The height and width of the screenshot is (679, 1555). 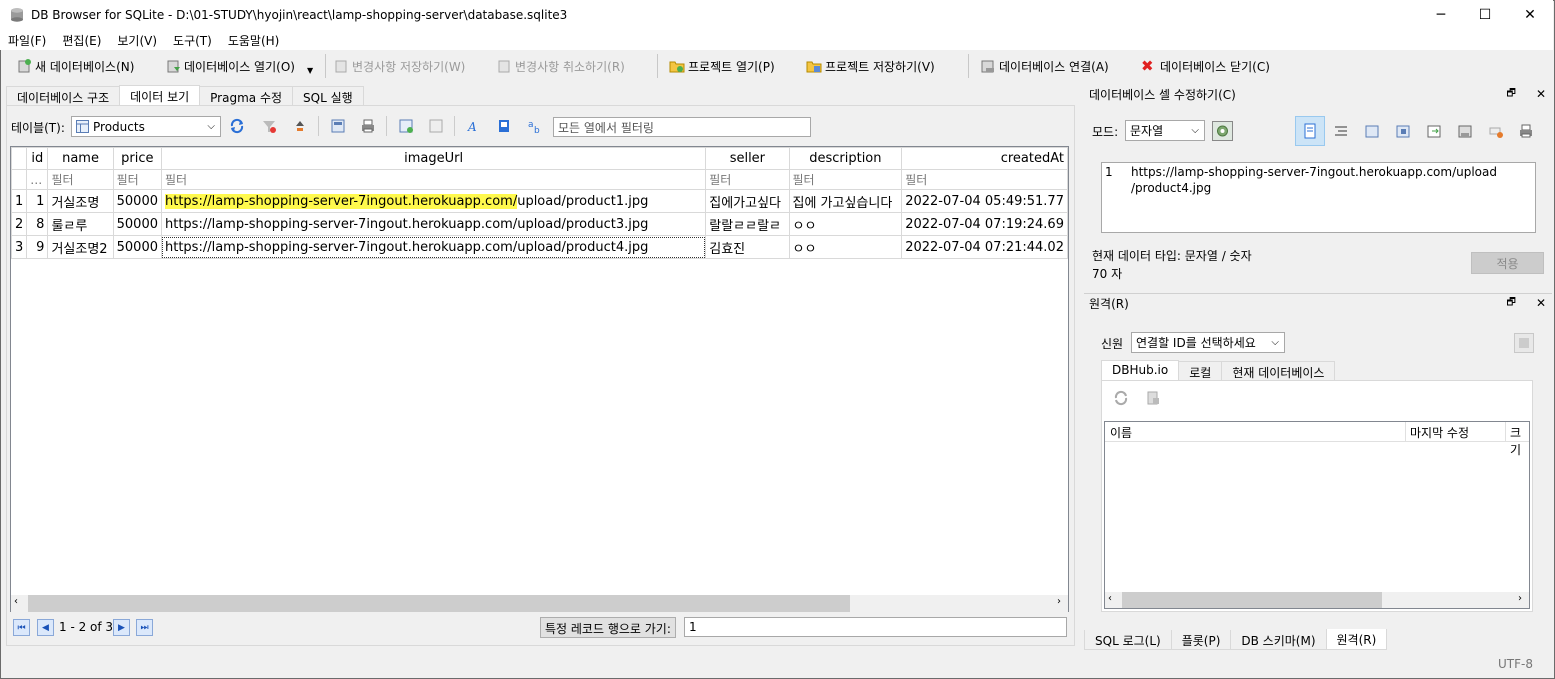 I want to click on close-database-button: ✖ 데이터베이스 닫기(C), so click(x=1205, y=66).